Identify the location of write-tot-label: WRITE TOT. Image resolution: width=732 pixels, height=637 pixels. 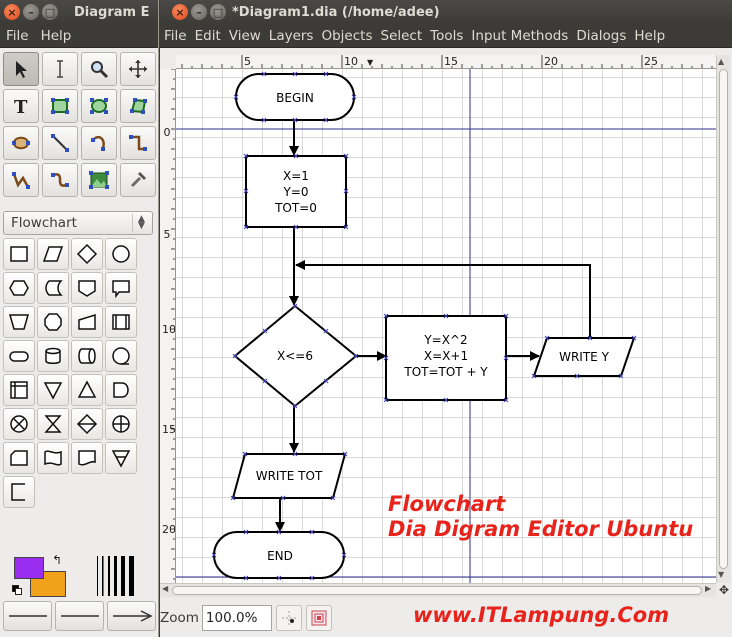
(289, 476).